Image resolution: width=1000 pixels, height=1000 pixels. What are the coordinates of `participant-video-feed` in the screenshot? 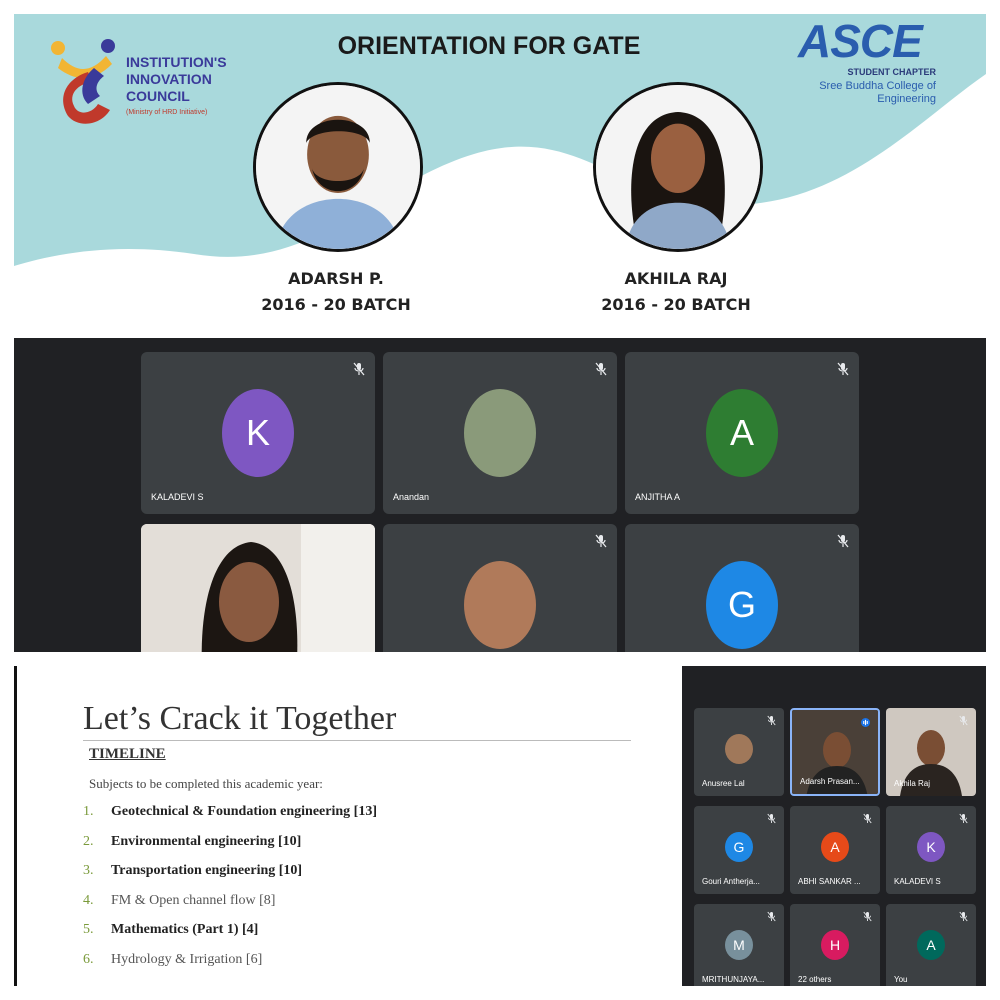 It's located at (258, 588).